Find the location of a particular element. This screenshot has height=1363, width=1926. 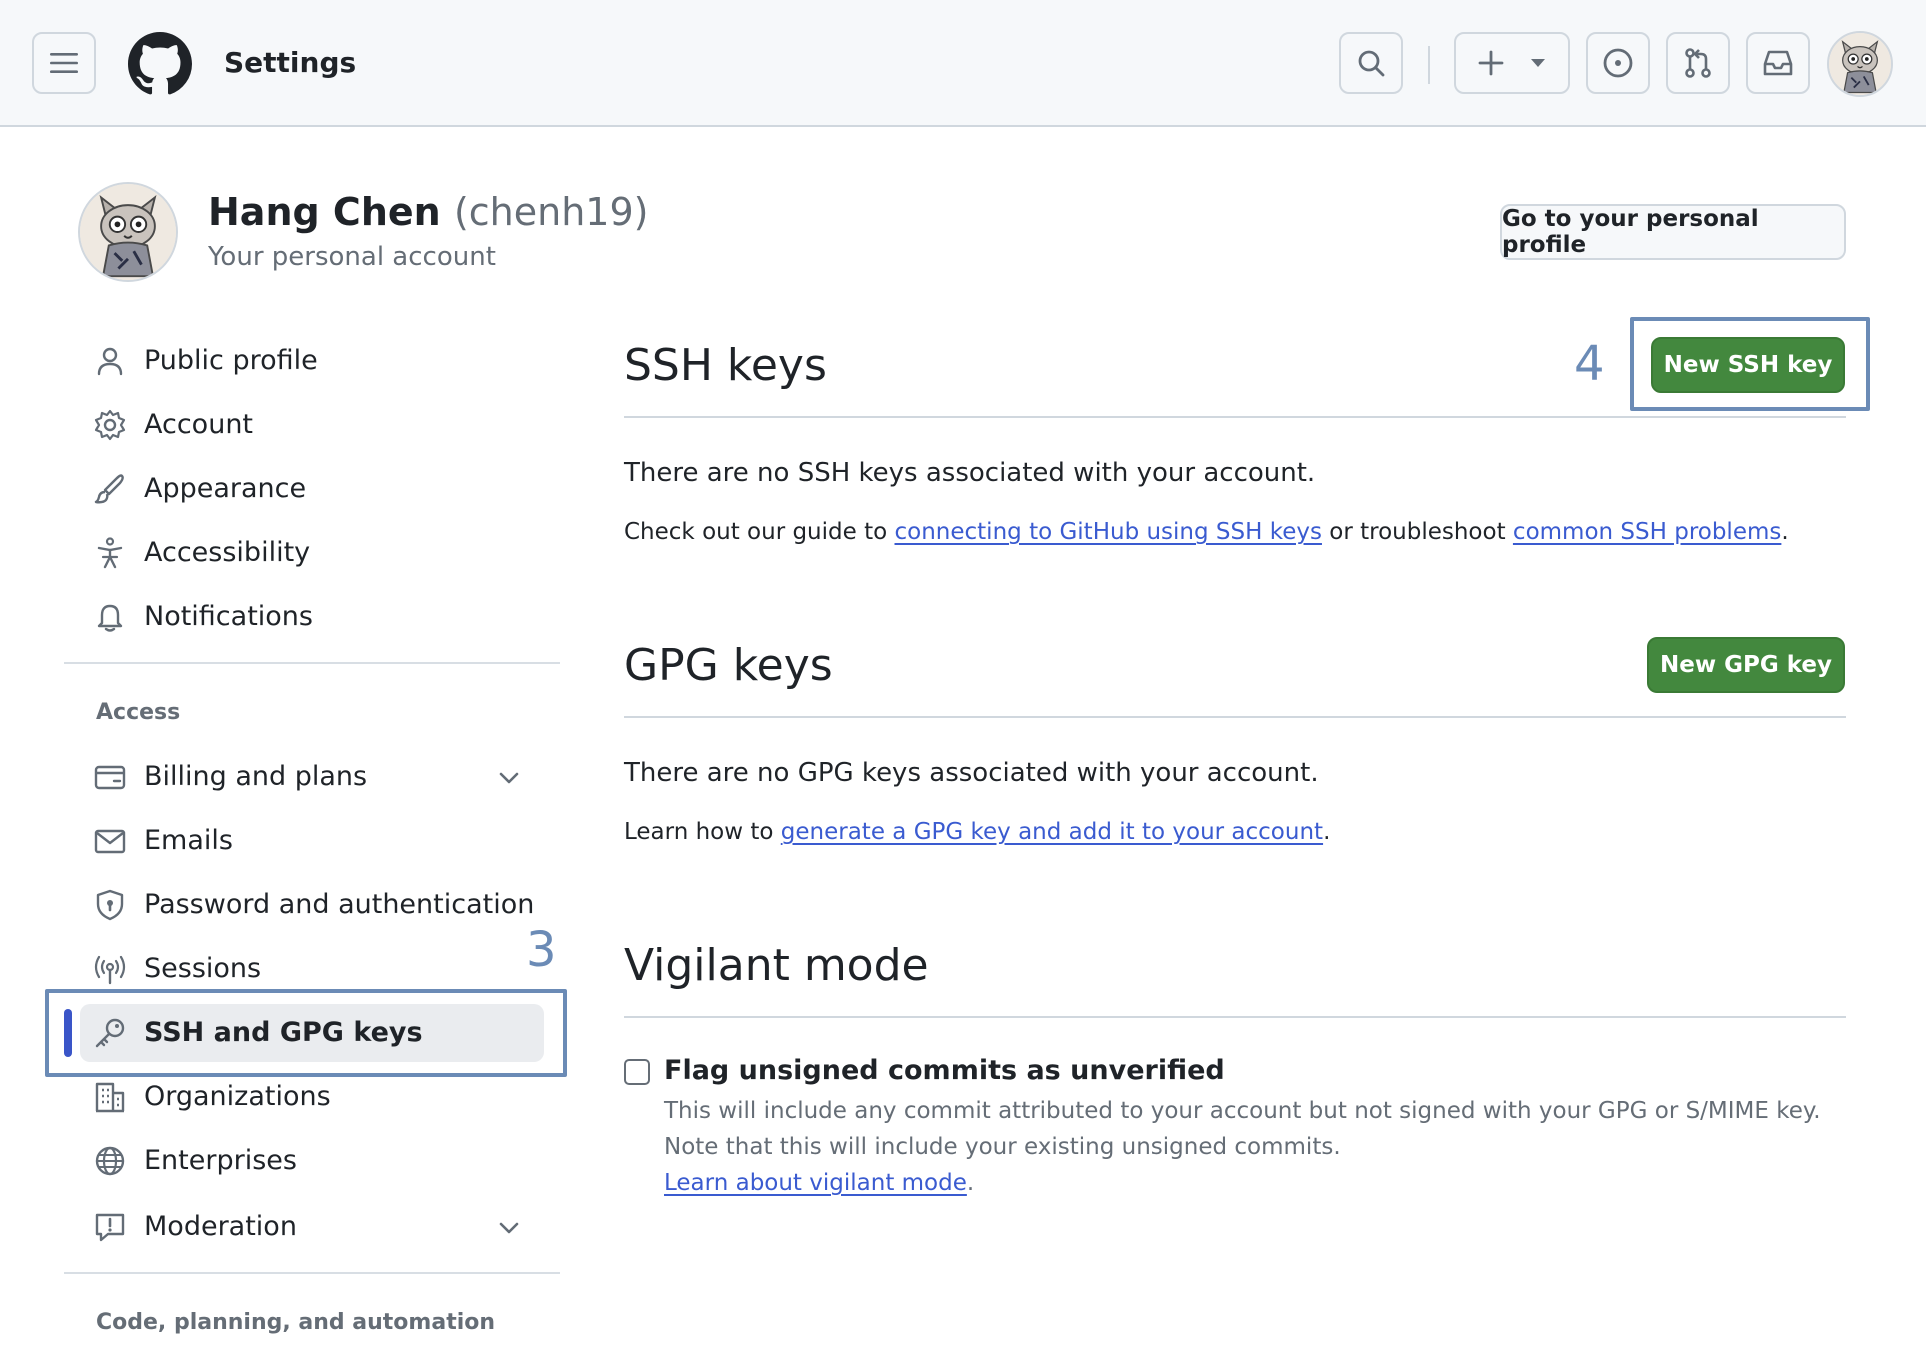

create-new-button is located at coordinates (1512, 63).